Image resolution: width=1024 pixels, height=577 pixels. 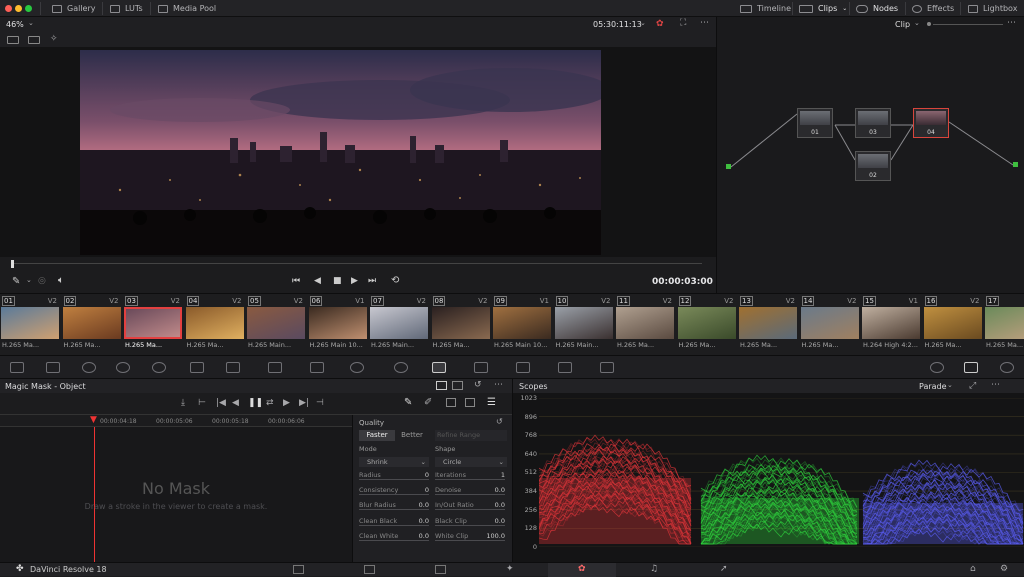 What do you see at coordinates (815, 123) in the screenshot?
I see `node-01: 01` at bounding box center [815, 123].